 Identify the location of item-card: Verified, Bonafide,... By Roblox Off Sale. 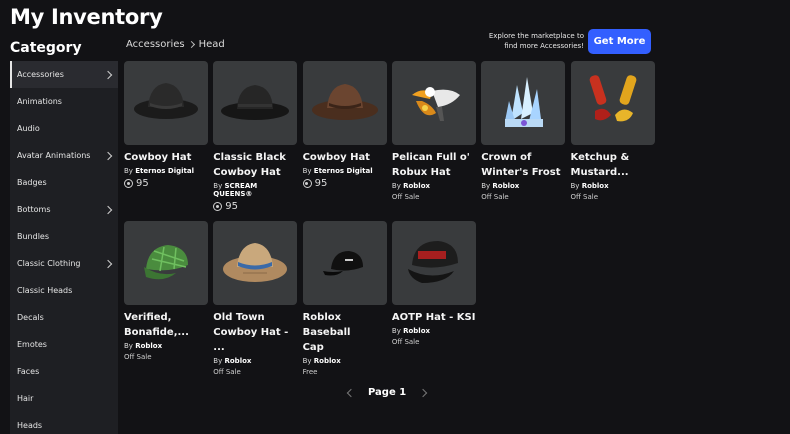
(166, 291).